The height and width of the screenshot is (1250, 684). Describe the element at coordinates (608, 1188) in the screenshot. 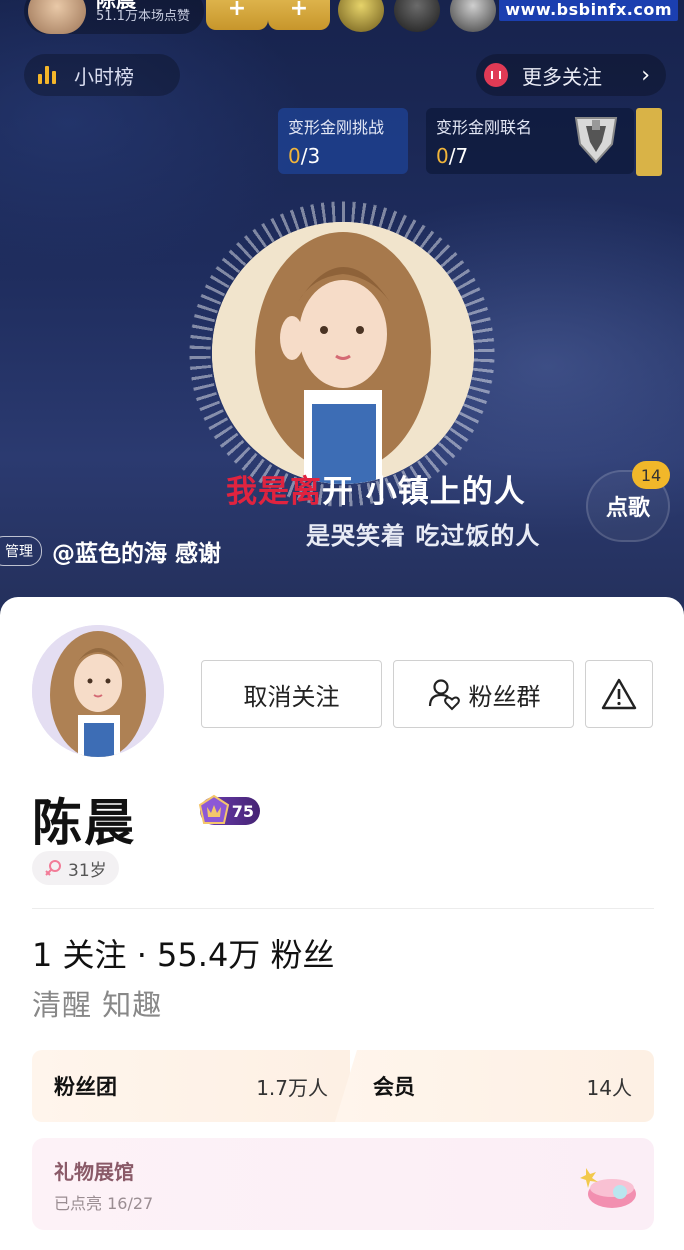

I see `gift-bowl-icon` at that location.